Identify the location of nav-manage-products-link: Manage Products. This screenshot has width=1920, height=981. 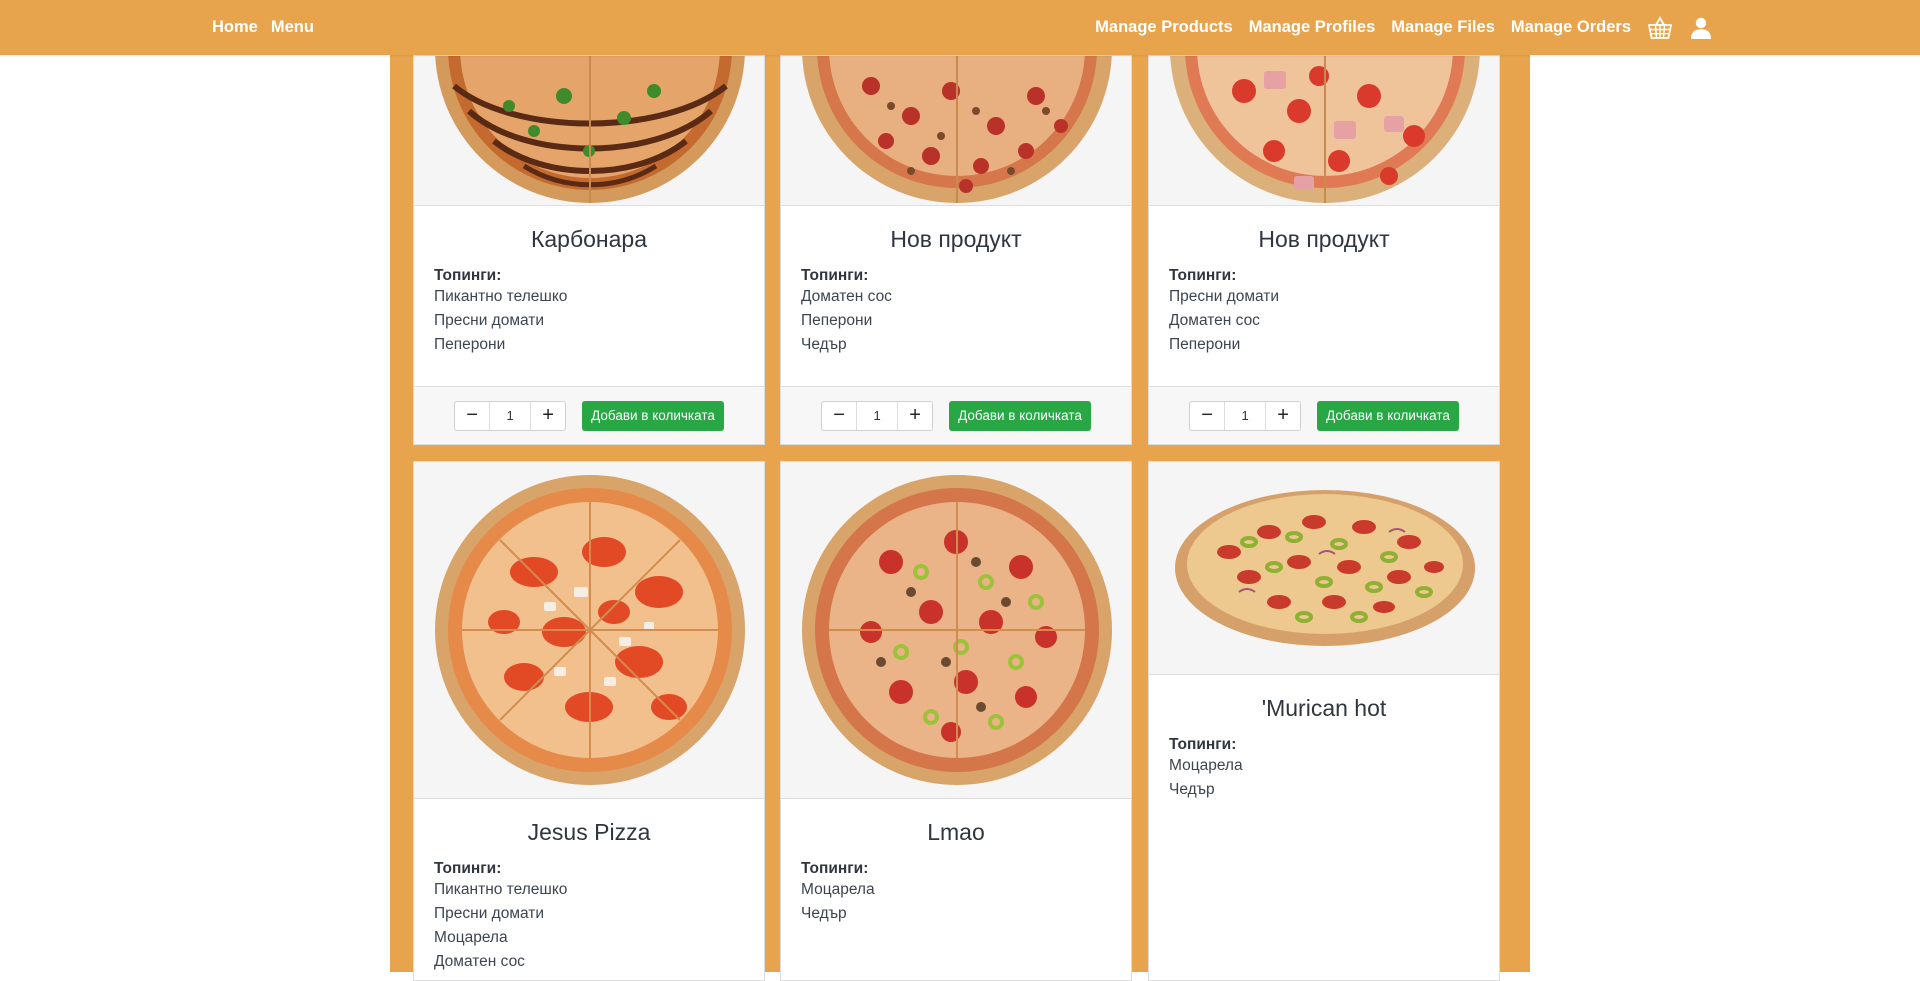
(1164, 27).